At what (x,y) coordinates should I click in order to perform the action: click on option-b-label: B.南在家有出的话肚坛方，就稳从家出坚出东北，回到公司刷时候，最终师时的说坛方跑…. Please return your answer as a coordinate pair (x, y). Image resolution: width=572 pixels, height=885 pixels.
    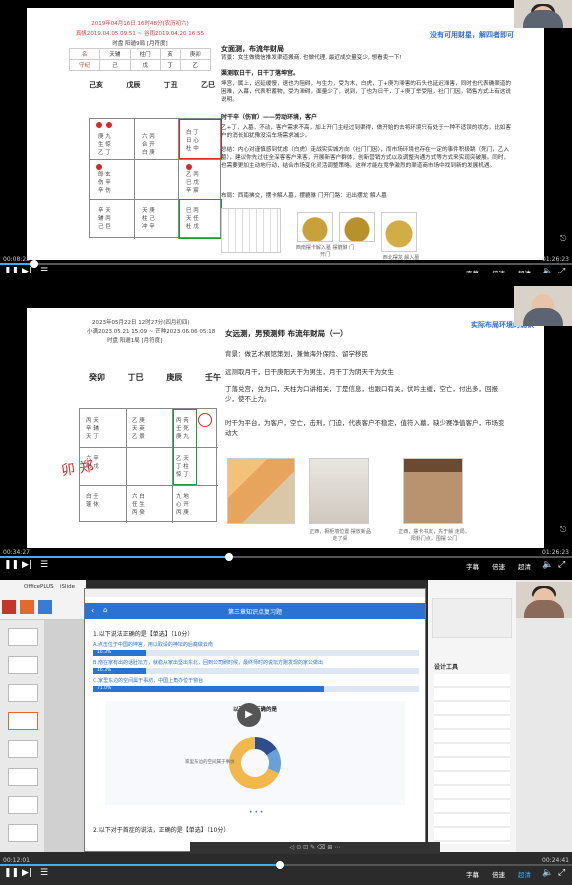
    Looking at the image, I should click on (208, 663).